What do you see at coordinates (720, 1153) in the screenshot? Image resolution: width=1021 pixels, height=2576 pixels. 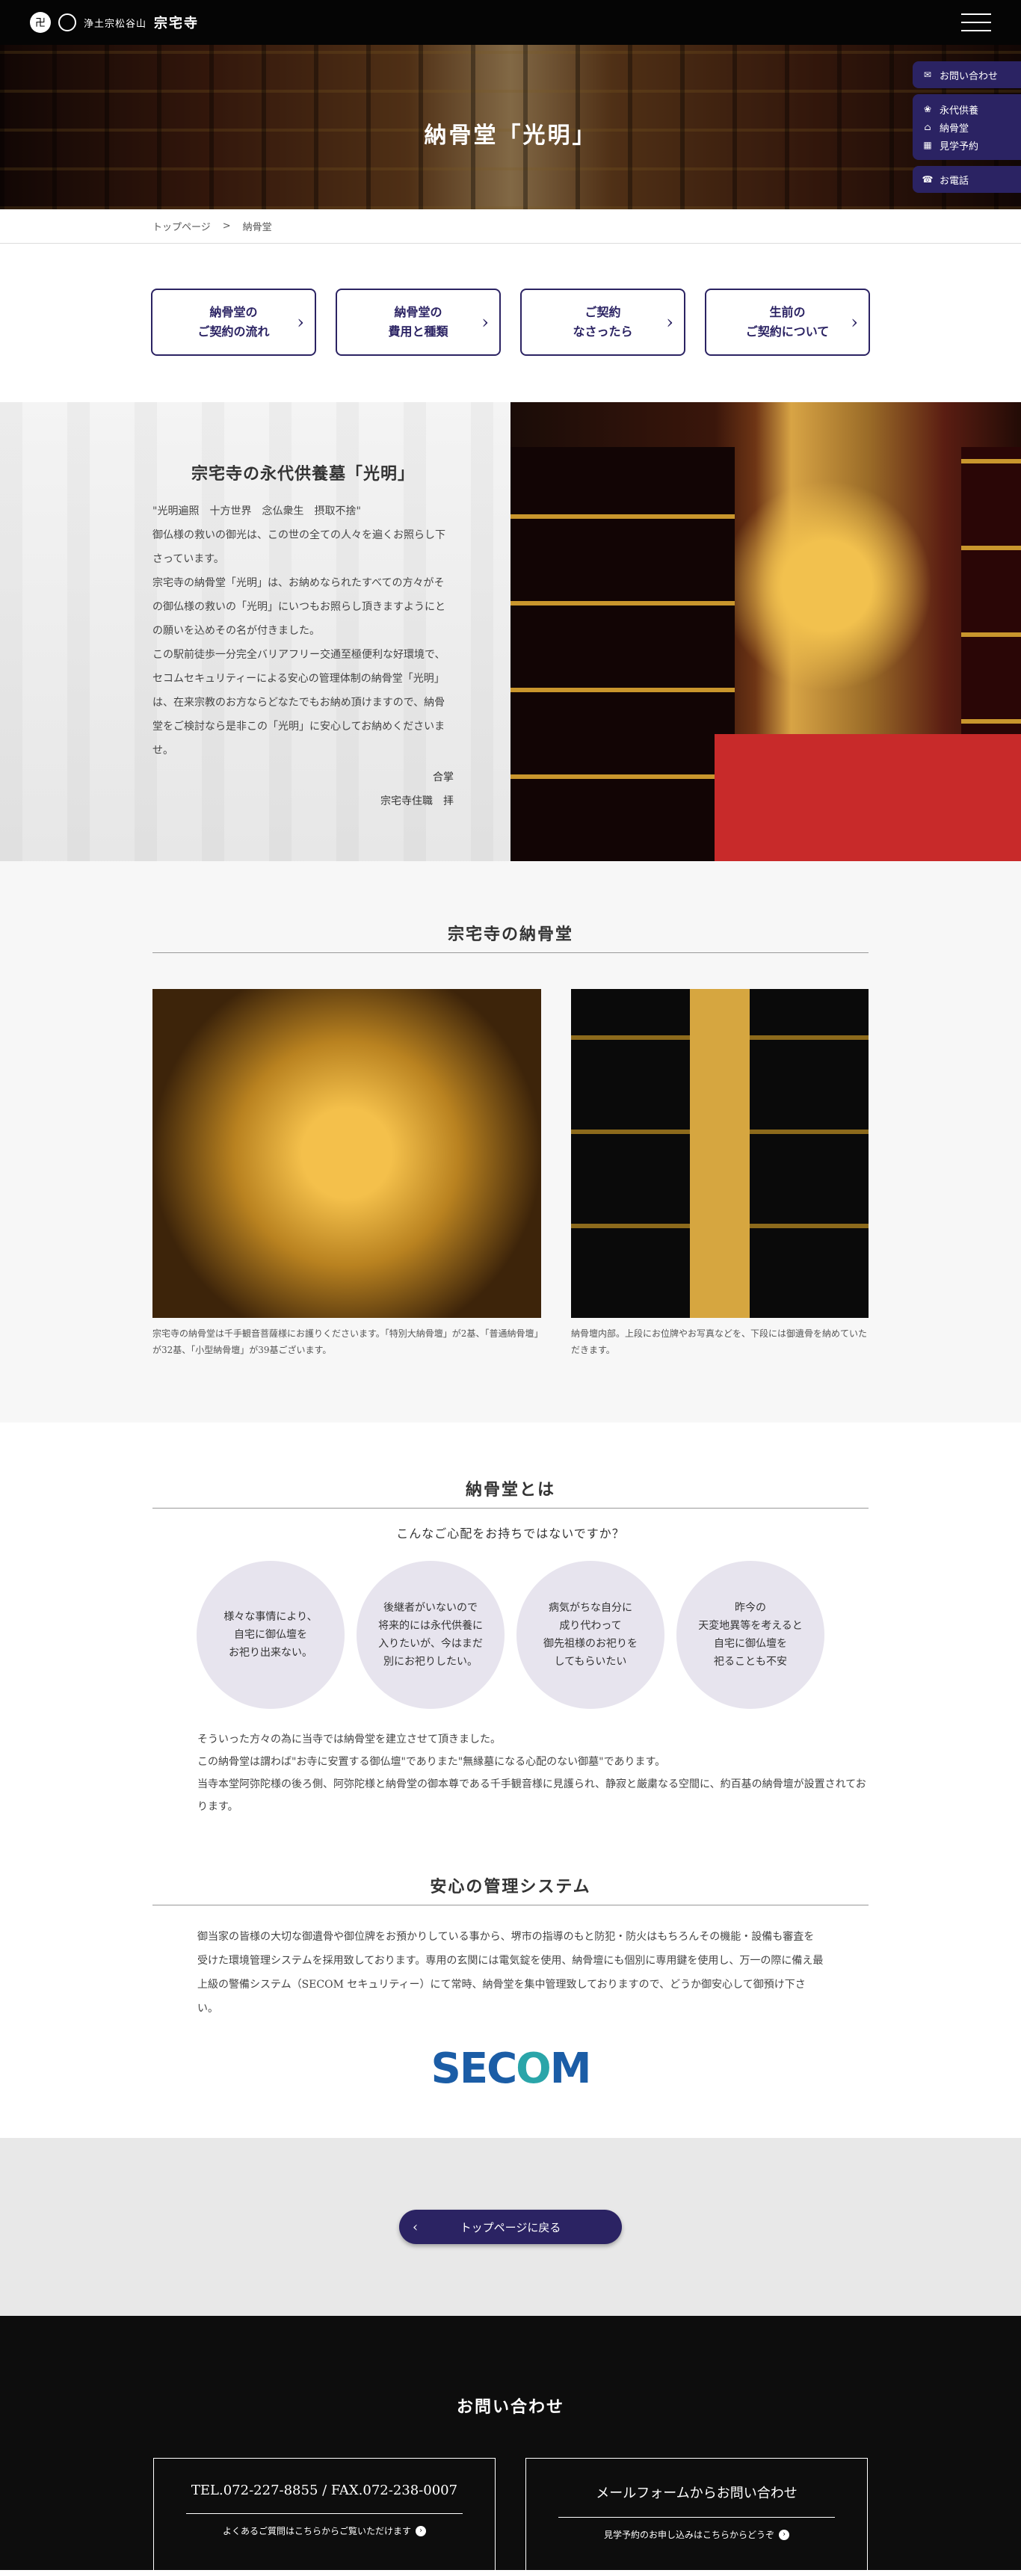 I see `nokotsudan-interior-photo` at bounding box center [720, 1153].